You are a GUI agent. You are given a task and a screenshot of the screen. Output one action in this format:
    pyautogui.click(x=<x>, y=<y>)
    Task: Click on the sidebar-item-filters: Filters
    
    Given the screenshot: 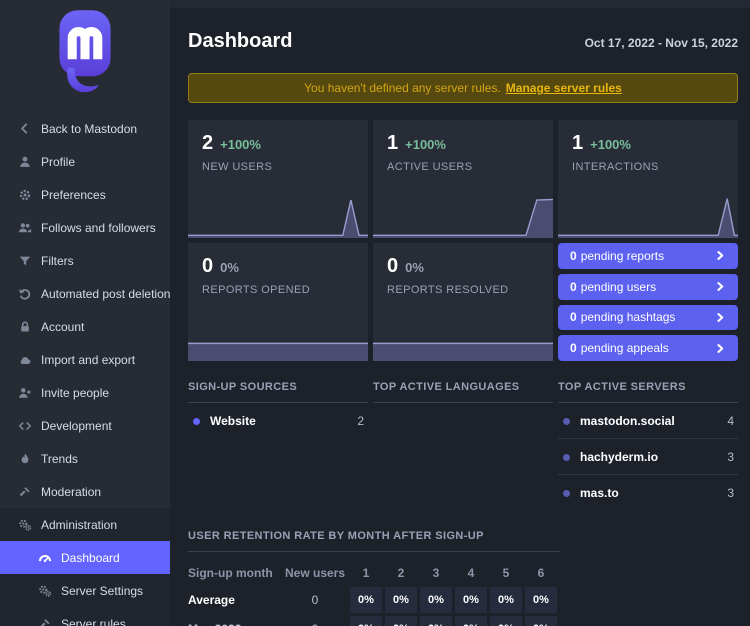 What is the action you would take?
    pyautogui.click(x=85, y=260)
    